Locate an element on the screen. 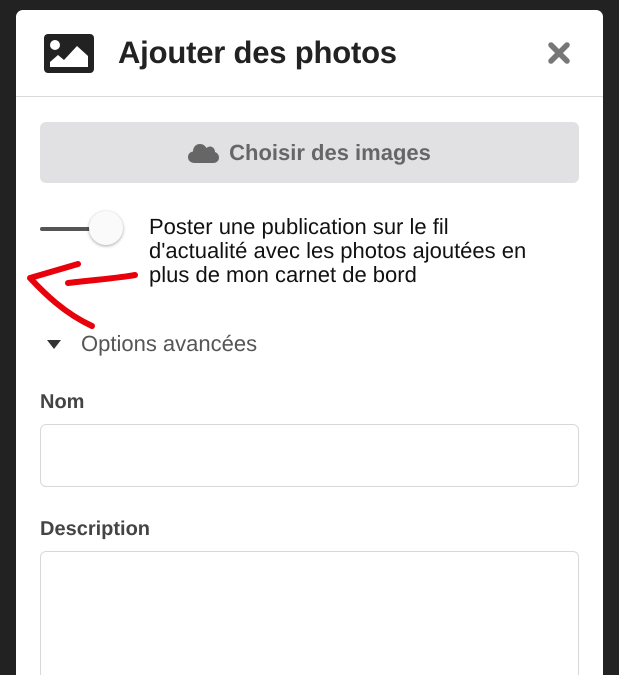  close-button is located at coordinates (559, 53).